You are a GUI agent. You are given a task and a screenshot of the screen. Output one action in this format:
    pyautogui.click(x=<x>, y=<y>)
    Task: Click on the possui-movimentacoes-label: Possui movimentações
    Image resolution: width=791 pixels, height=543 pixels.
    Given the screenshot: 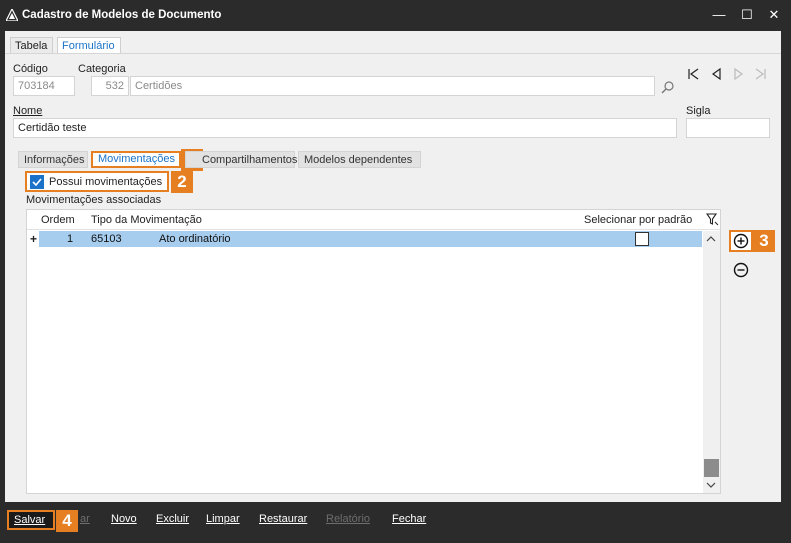 What is the action you would take?
    pyautogui.click(x=106, y=182)
    